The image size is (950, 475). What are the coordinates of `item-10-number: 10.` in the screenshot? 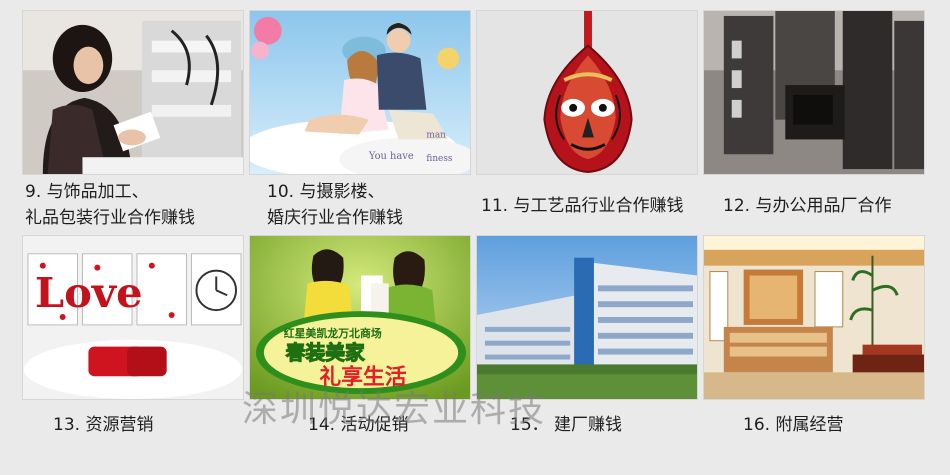 It's located at (281, 192).